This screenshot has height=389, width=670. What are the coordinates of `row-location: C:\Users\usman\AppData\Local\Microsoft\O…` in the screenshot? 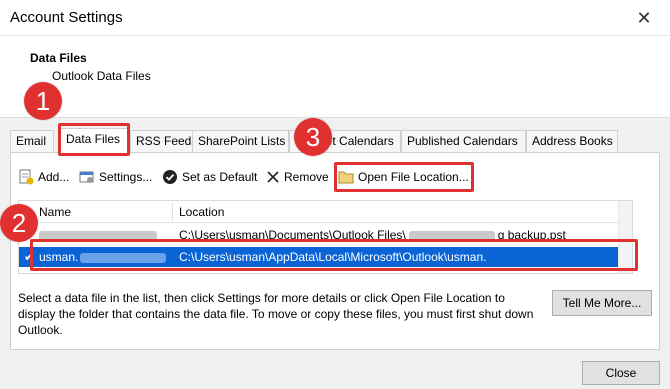 It's located at (333, 257).